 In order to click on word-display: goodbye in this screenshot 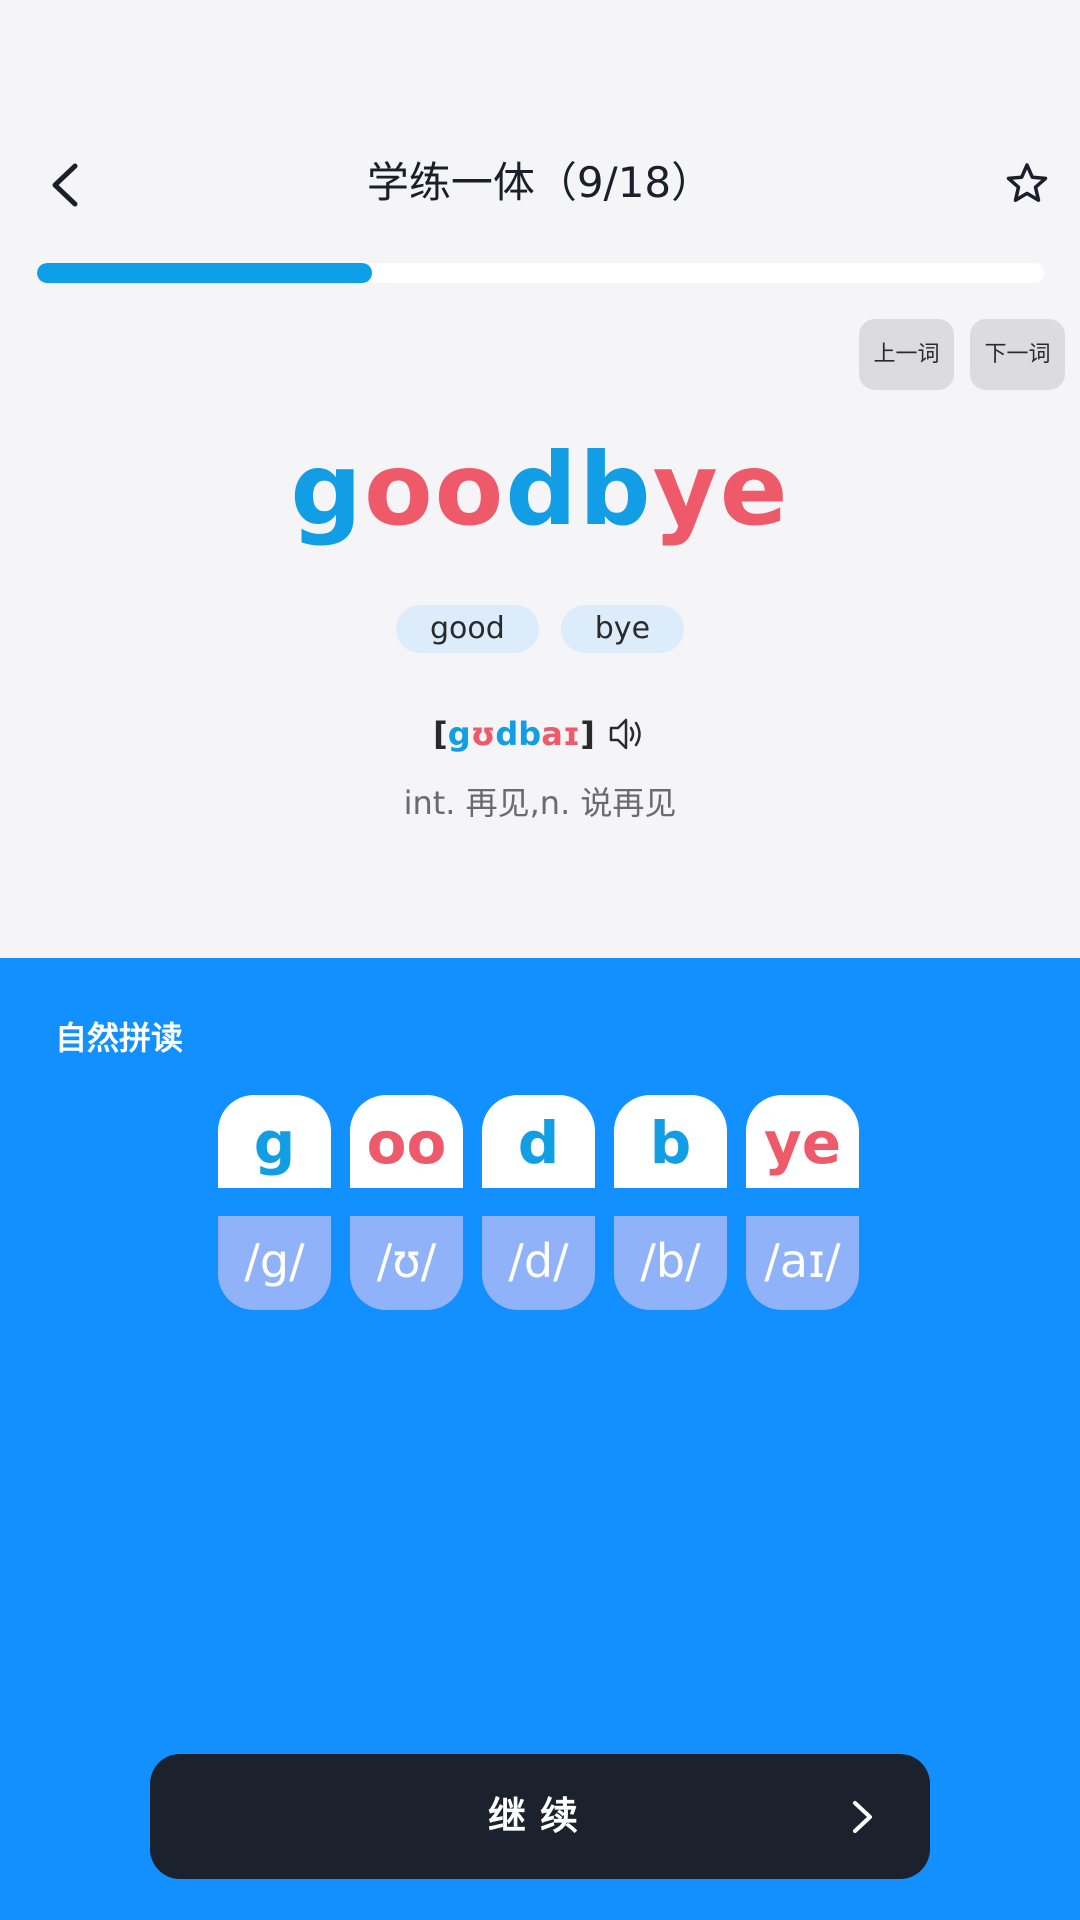, I will do `click(540, 490)`.